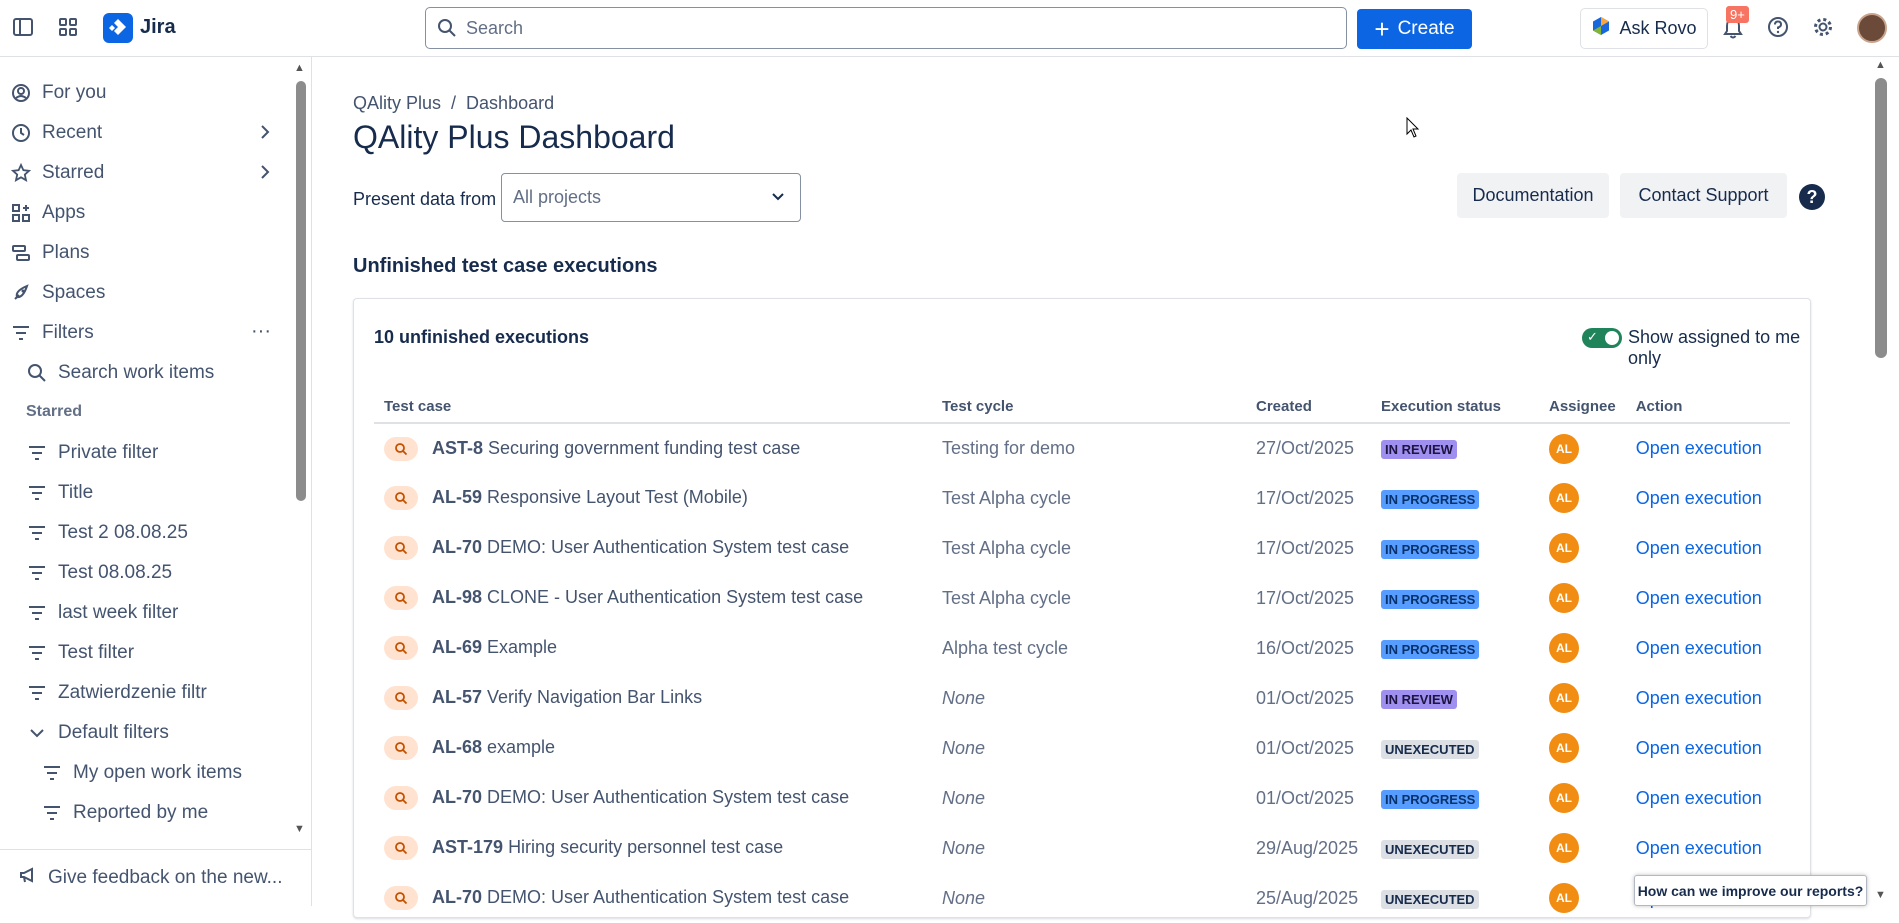 The height and width of the screenshot is (923, 1899). What do you see at coordinates (1414, 29) in the screenshot?
I see `create-button: + Create` at bounding box center [1414, 29].